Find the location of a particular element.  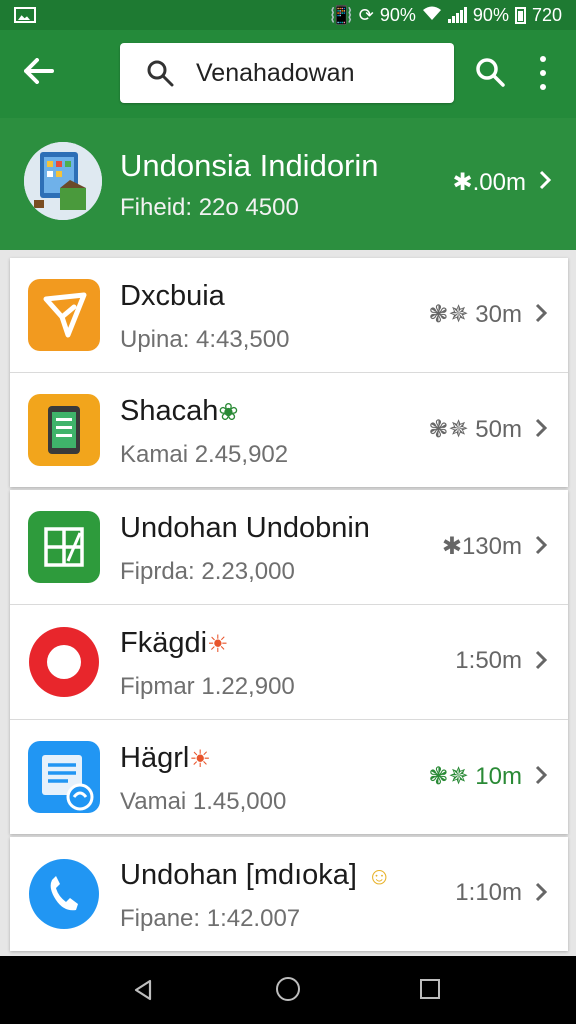

badge-icon: ☺ is located at coordinates (379, 876).